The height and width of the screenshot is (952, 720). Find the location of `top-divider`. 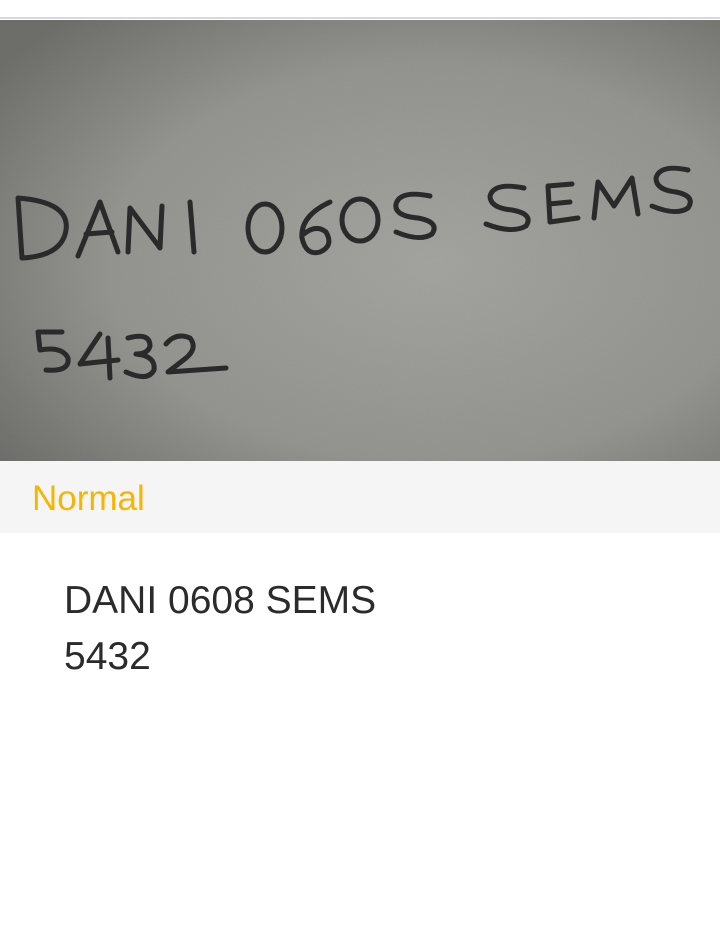

top-divider is located at coordinates (360, 9).